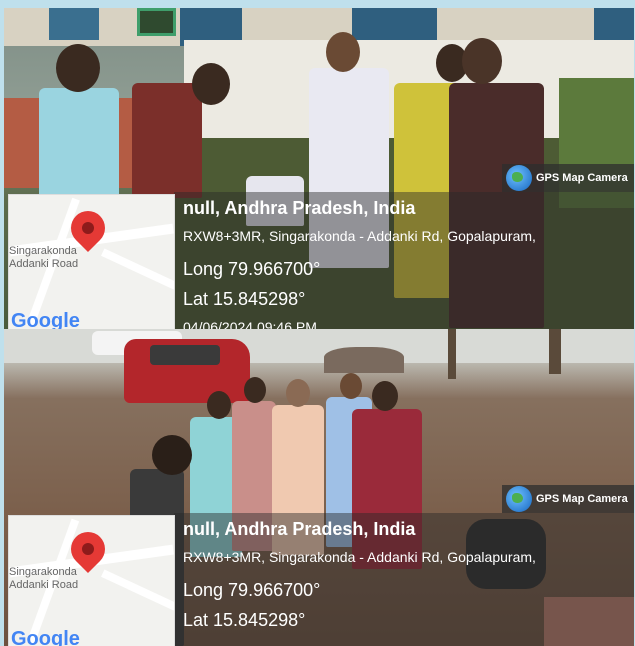 This screenshot has width=635, height=646. Describe the element at coordinates (156, 22) in the screenshot. I see `window` at that location.